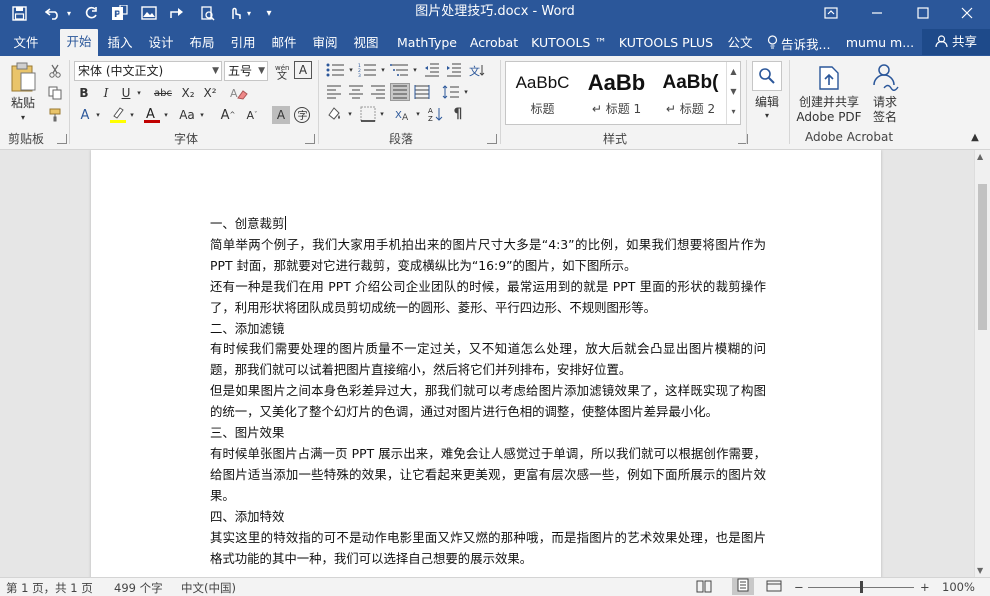  Describe the element at coordinates (79, 42) in the screenshot. I see `tab-home: 开始` at that location.